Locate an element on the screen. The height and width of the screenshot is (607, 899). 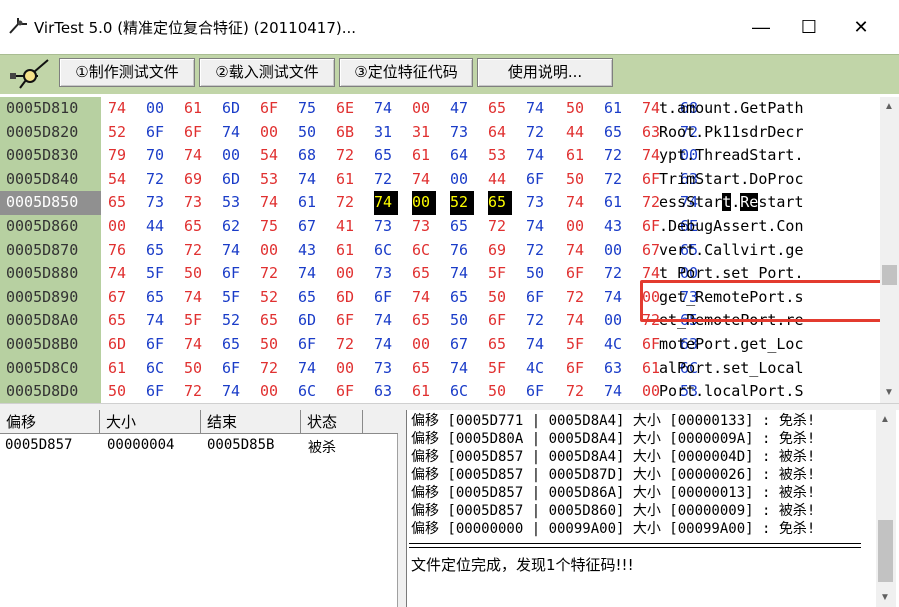
hex-byte: 47 is located at coordinates (462, 109).